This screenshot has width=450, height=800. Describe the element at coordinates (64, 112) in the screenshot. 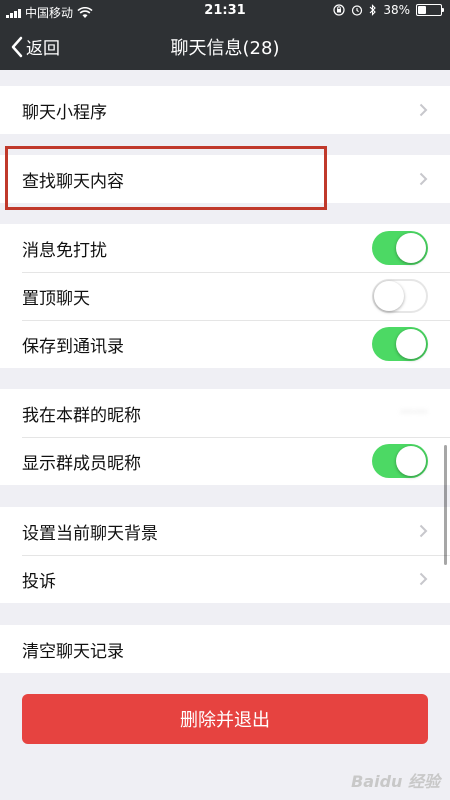

I see `mini-programs-label: 聊天小程序` at that location.